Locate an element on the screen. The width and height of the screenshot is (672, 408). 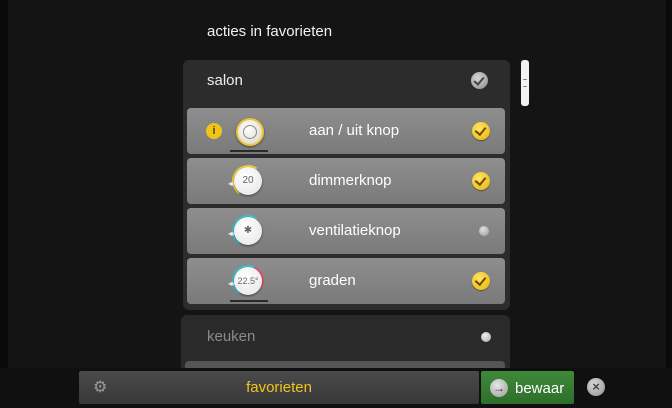
thermostat-icon: 22.5° is located at coordinates (248, 281).